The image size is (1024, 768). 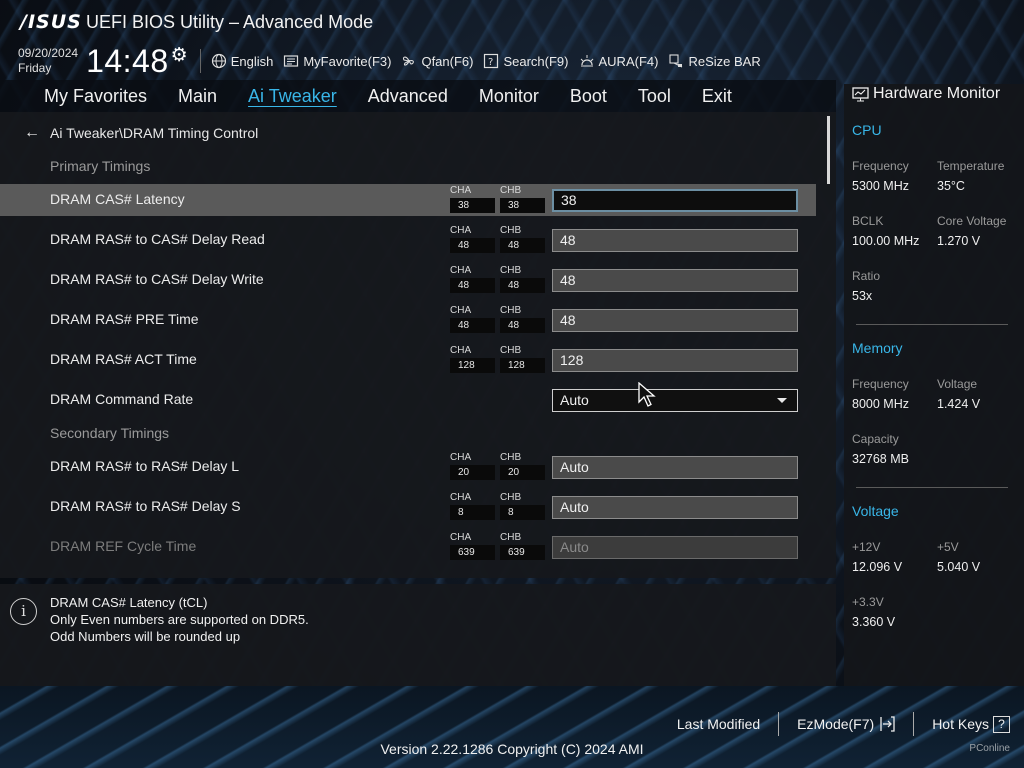 What do you see at coordinates (675, 507) in the screenshot?
I see `ras-ras-delay-s-input: Auto` at bounding box center [675, 507].